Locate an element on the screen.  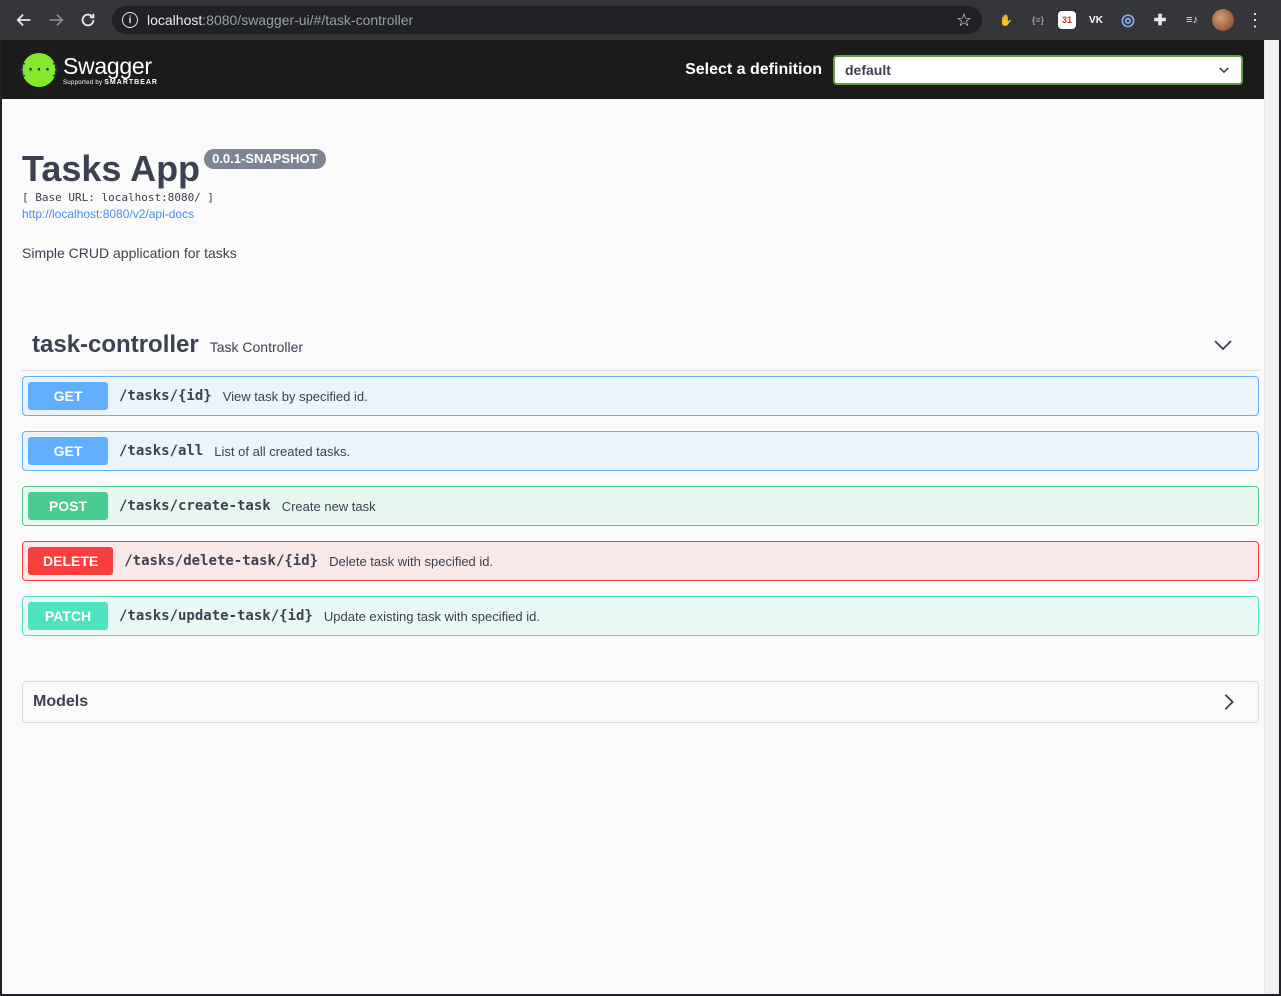
forward-button is located at coordinates (56, 20).